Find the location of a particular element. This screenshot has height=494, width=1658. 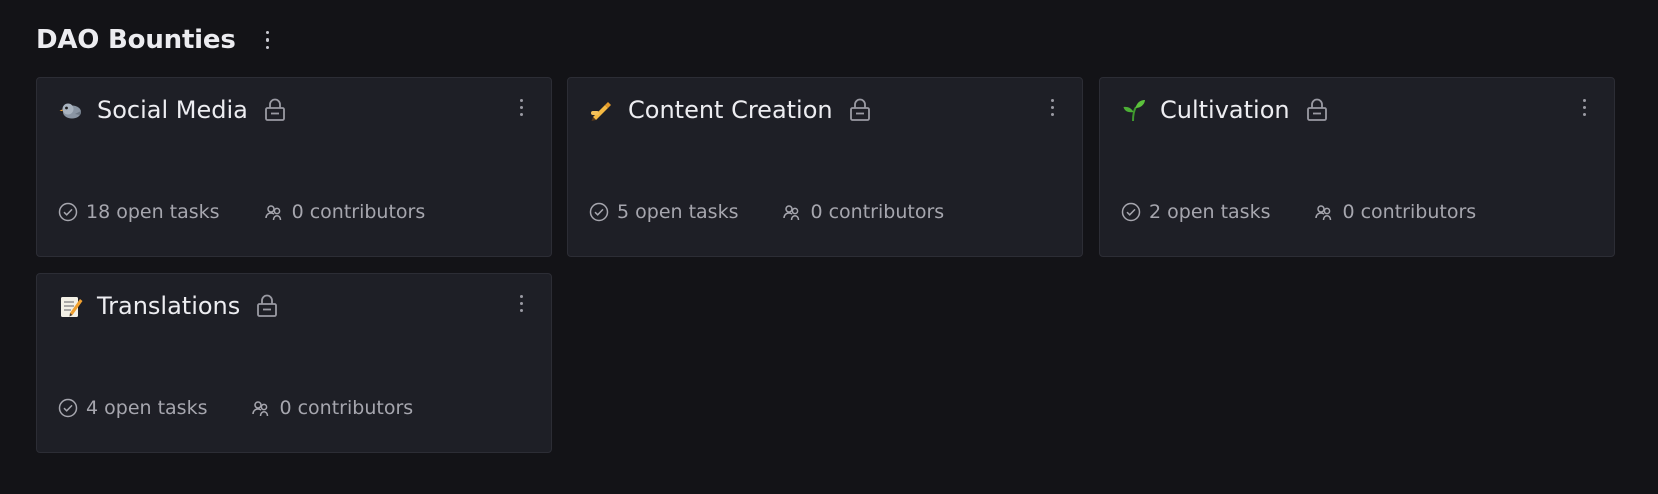

card-header: Translations is located at coordinates (168, 306).